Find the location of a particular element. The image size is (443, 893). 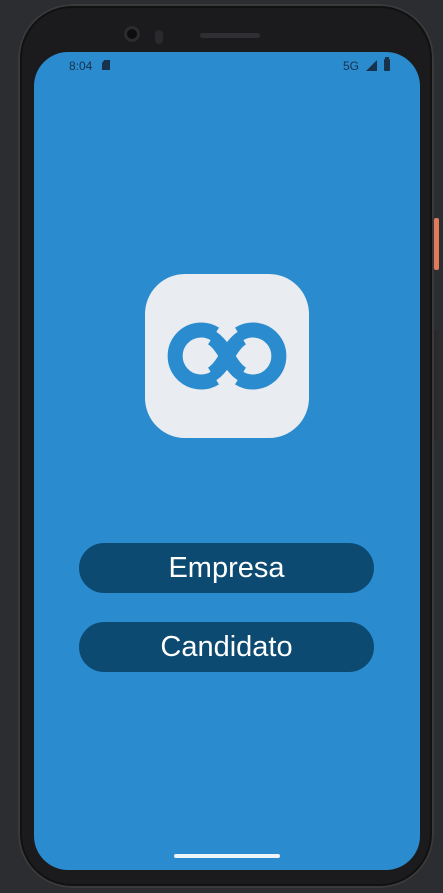

status-time: 8:04 is located at coordinates (81, 66).